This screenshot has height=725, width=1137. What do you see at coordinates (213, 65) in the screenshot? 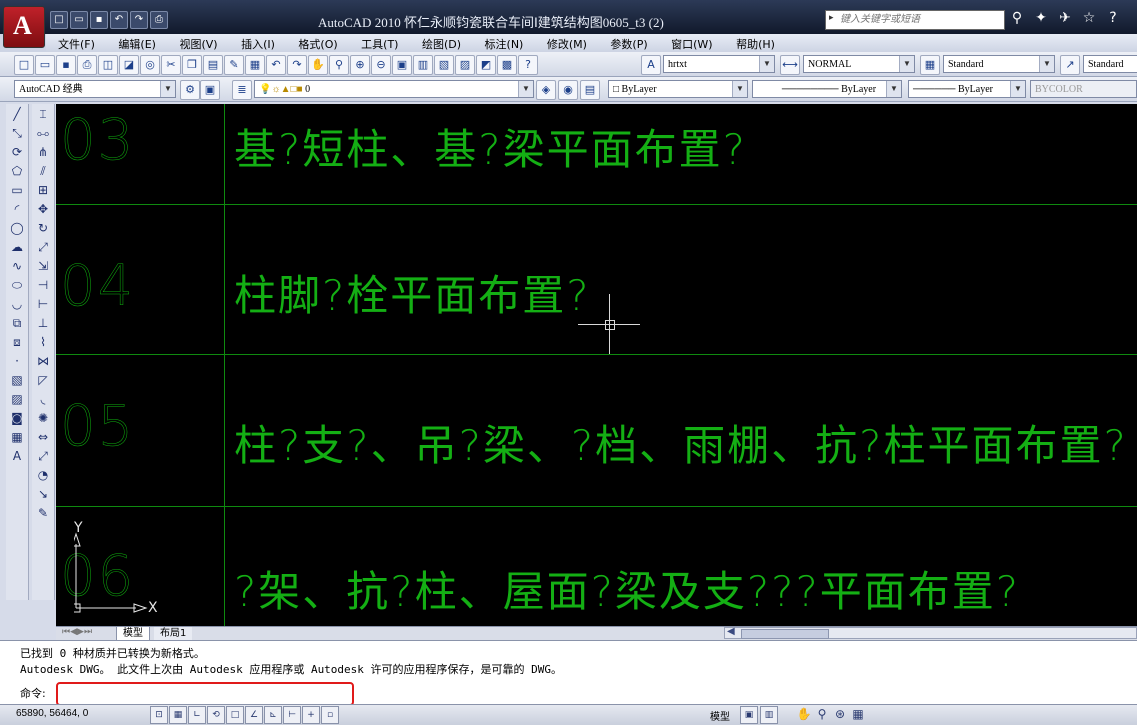
I see `paste-icon: ▤` at bounding box center [213, 65].